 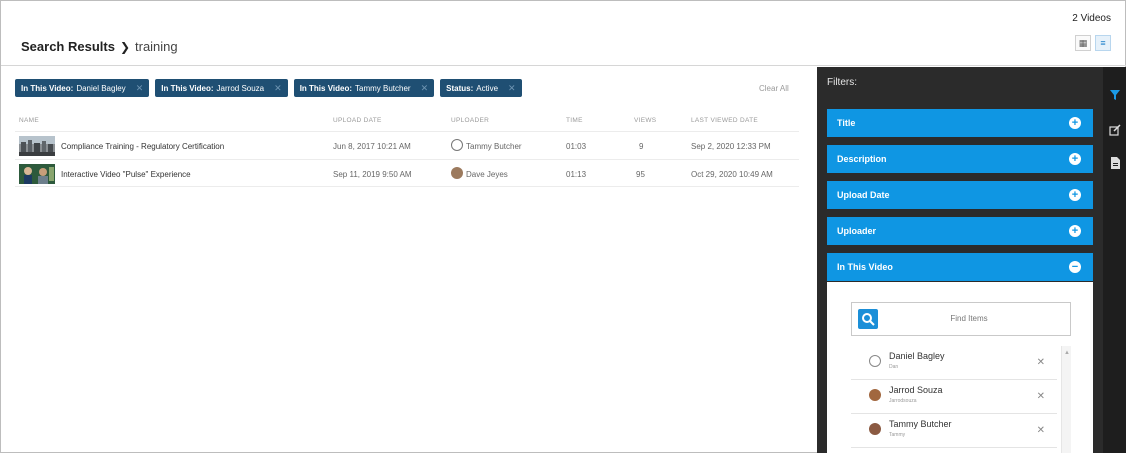 What do you see at coordinates (774, 88) in the screenshot?
I see `clear-all-link: Clear All` at bounding box center [774, 88].